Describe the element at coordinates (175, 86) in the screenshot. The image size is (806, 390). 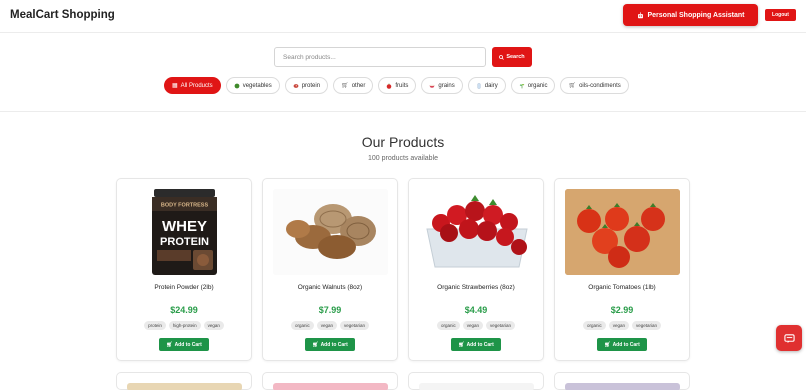
I see `grid-icon: ▦` at that location.